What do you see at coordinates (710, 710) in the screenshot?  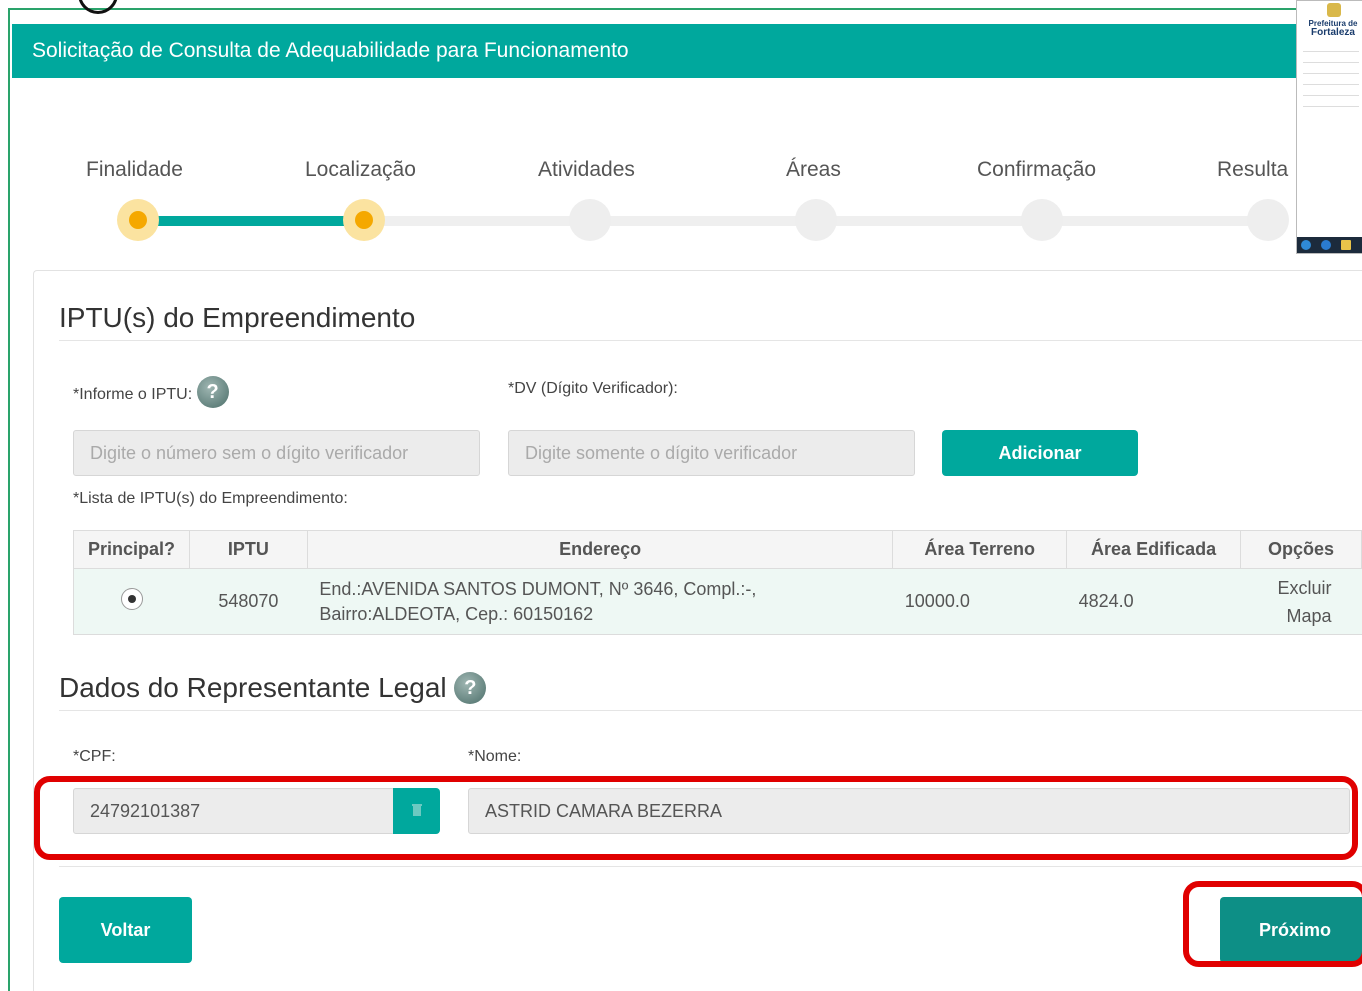 I see `rep-section-divider` at bounding box center [710, 710].